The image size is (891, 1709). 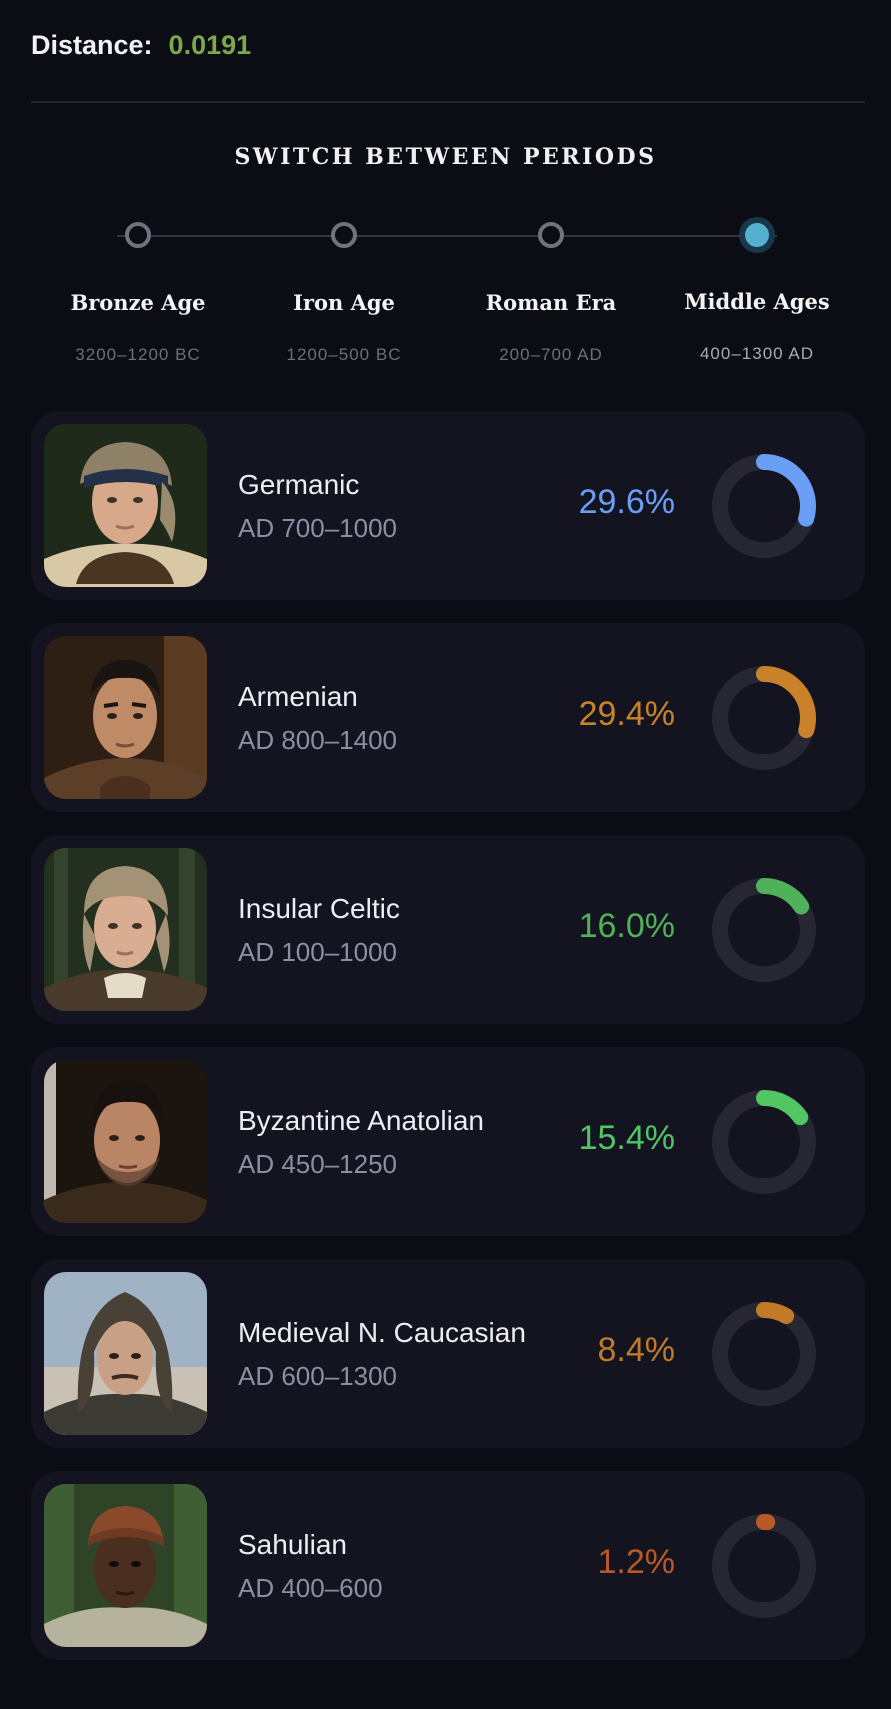 What do you see at coordinates (626, 926) in the screenshot?
I see `population-percent: 16.0%` at bounding box center [626, 926].